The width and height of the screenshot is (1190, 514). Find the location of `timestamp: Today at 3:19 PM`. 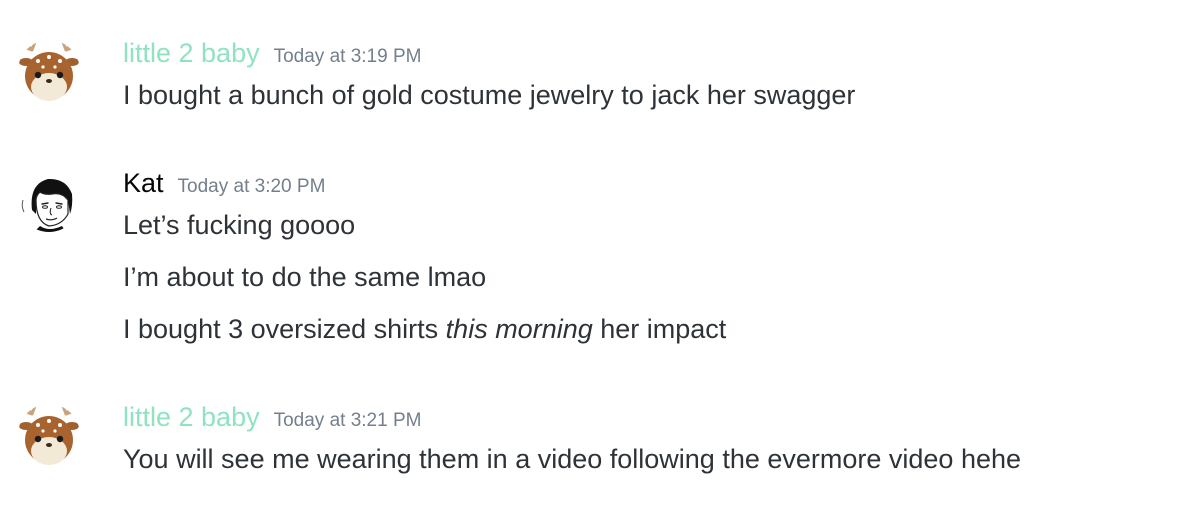

timestamp: Today at 3:19 PM is located at coordinates (348, 56).